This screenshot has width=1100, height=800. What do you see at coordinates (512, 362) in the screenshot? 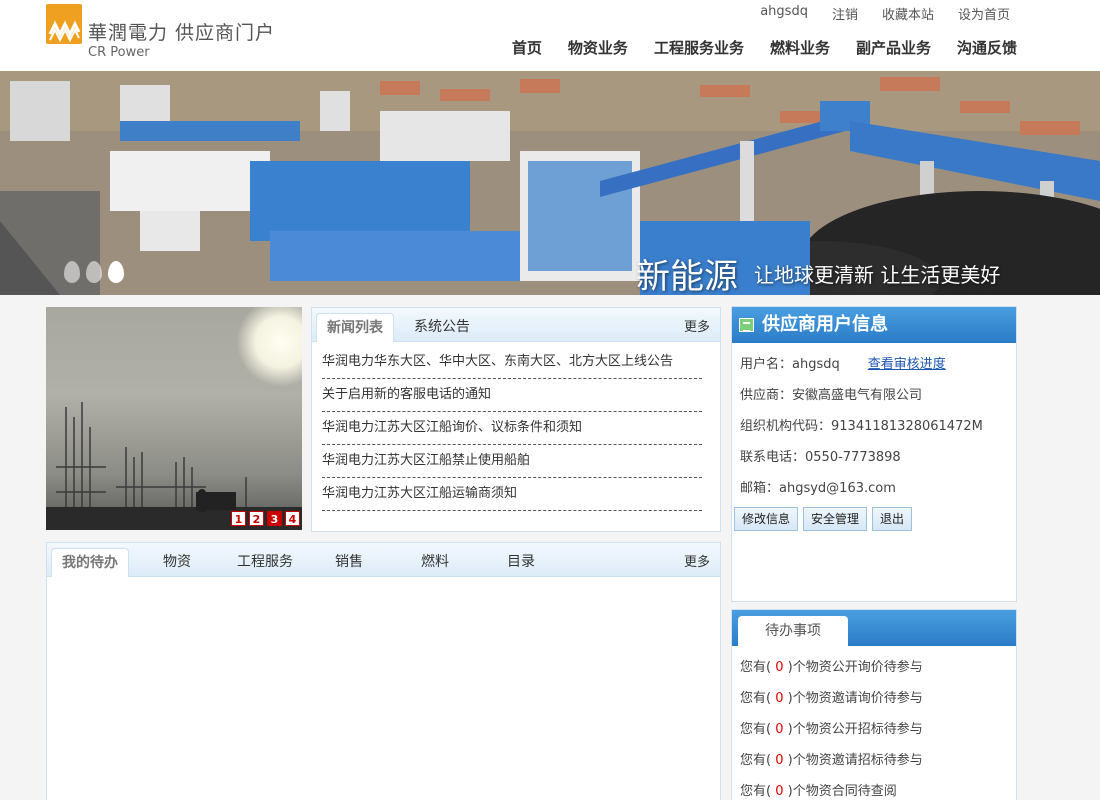
I see `news-item: 华润电力华东大区、华中大区、东南大区、北方大区上线公告` at bounding box center [512, 362].